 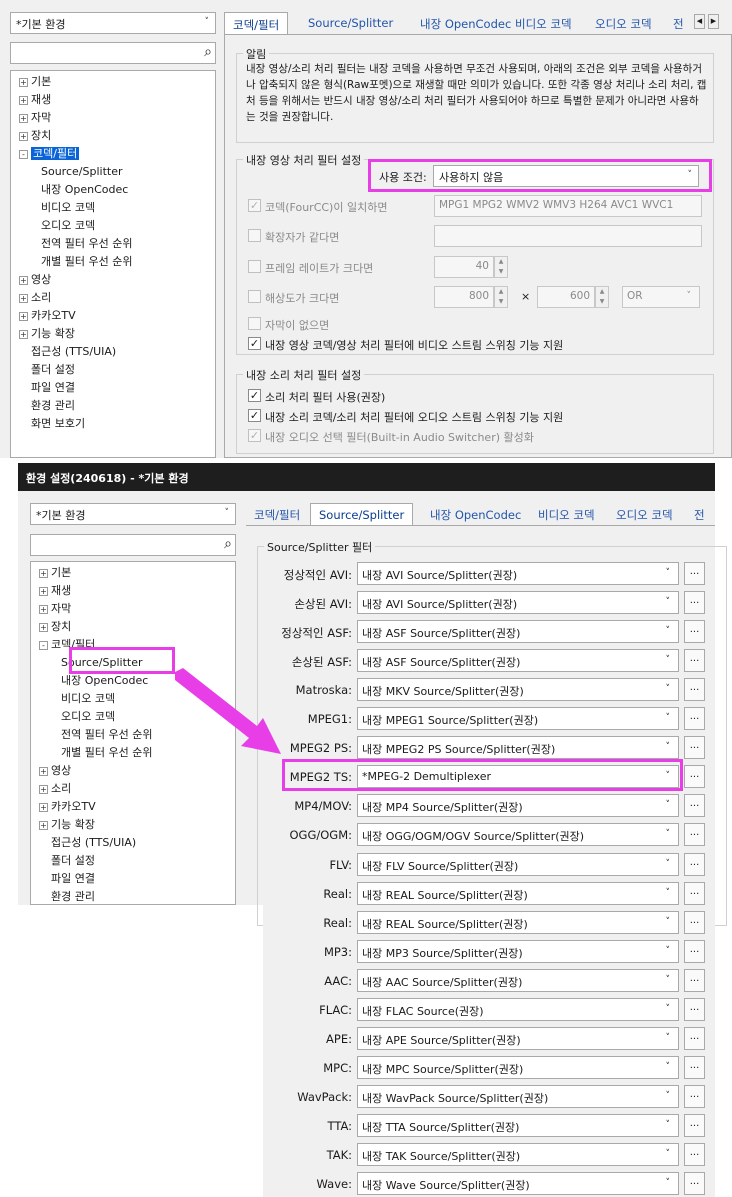 I want to click on splitter-select: 내장 MP3 Source/Splitter(권장) ˅, so click(x=518, y=951).